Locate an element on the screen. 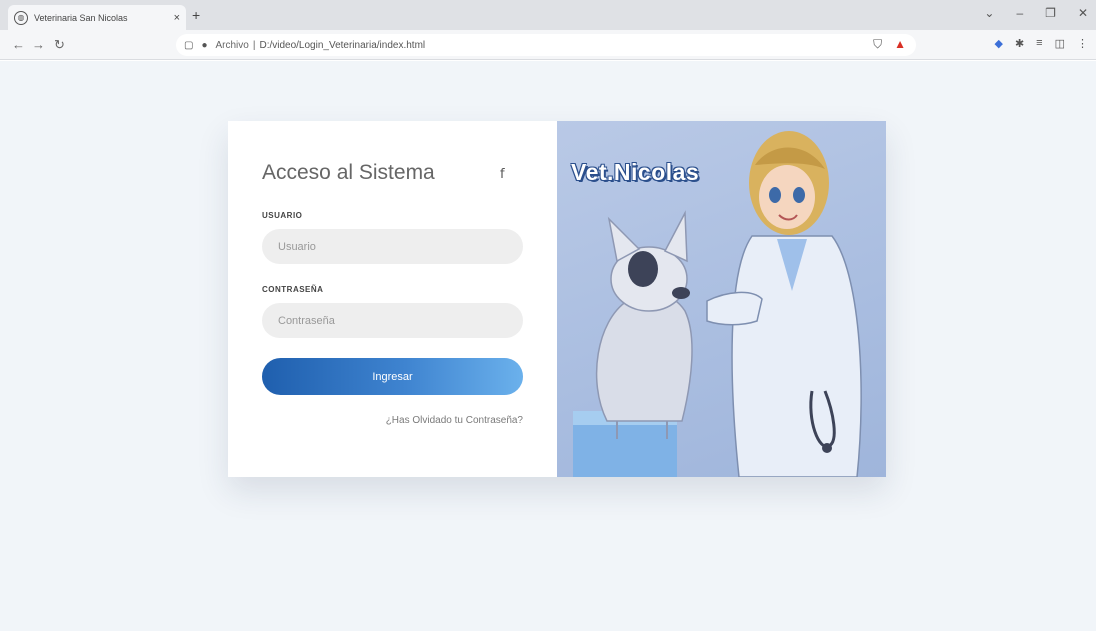  warning-icon: ▲ is located at coordinates (900, 44).